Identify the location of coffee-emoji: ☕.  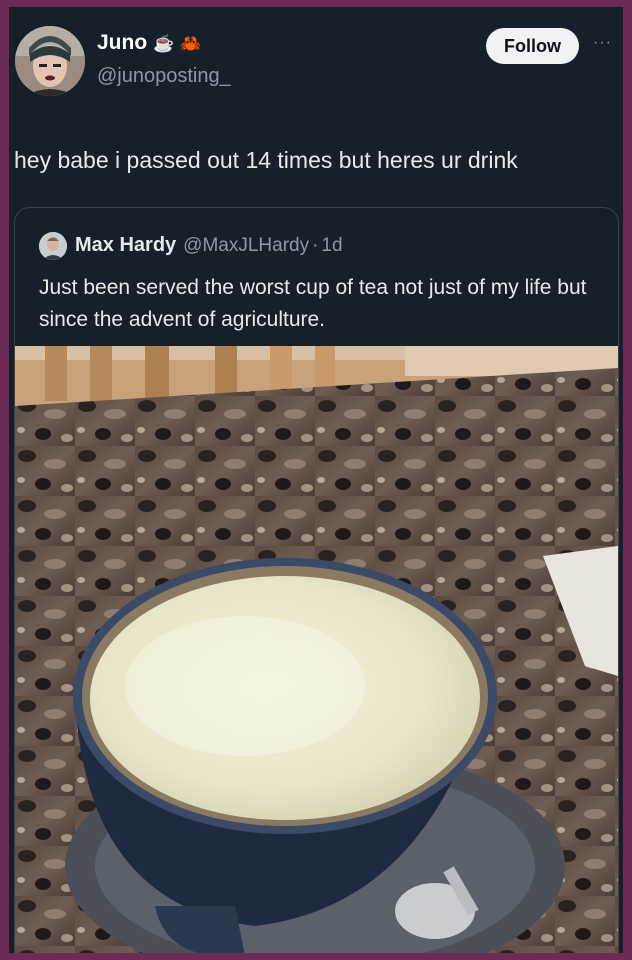
(164, 43).